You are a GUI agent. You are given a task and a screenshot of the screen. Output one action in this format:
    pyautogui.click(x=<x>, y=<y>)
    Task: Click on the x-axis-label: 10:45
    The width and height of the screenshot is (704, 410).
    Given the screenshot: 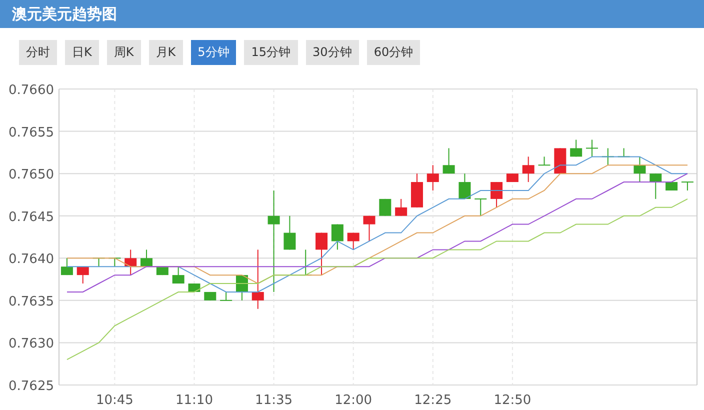 What is the action you would take?
    pyautogui.click(x=115, y=400)
    